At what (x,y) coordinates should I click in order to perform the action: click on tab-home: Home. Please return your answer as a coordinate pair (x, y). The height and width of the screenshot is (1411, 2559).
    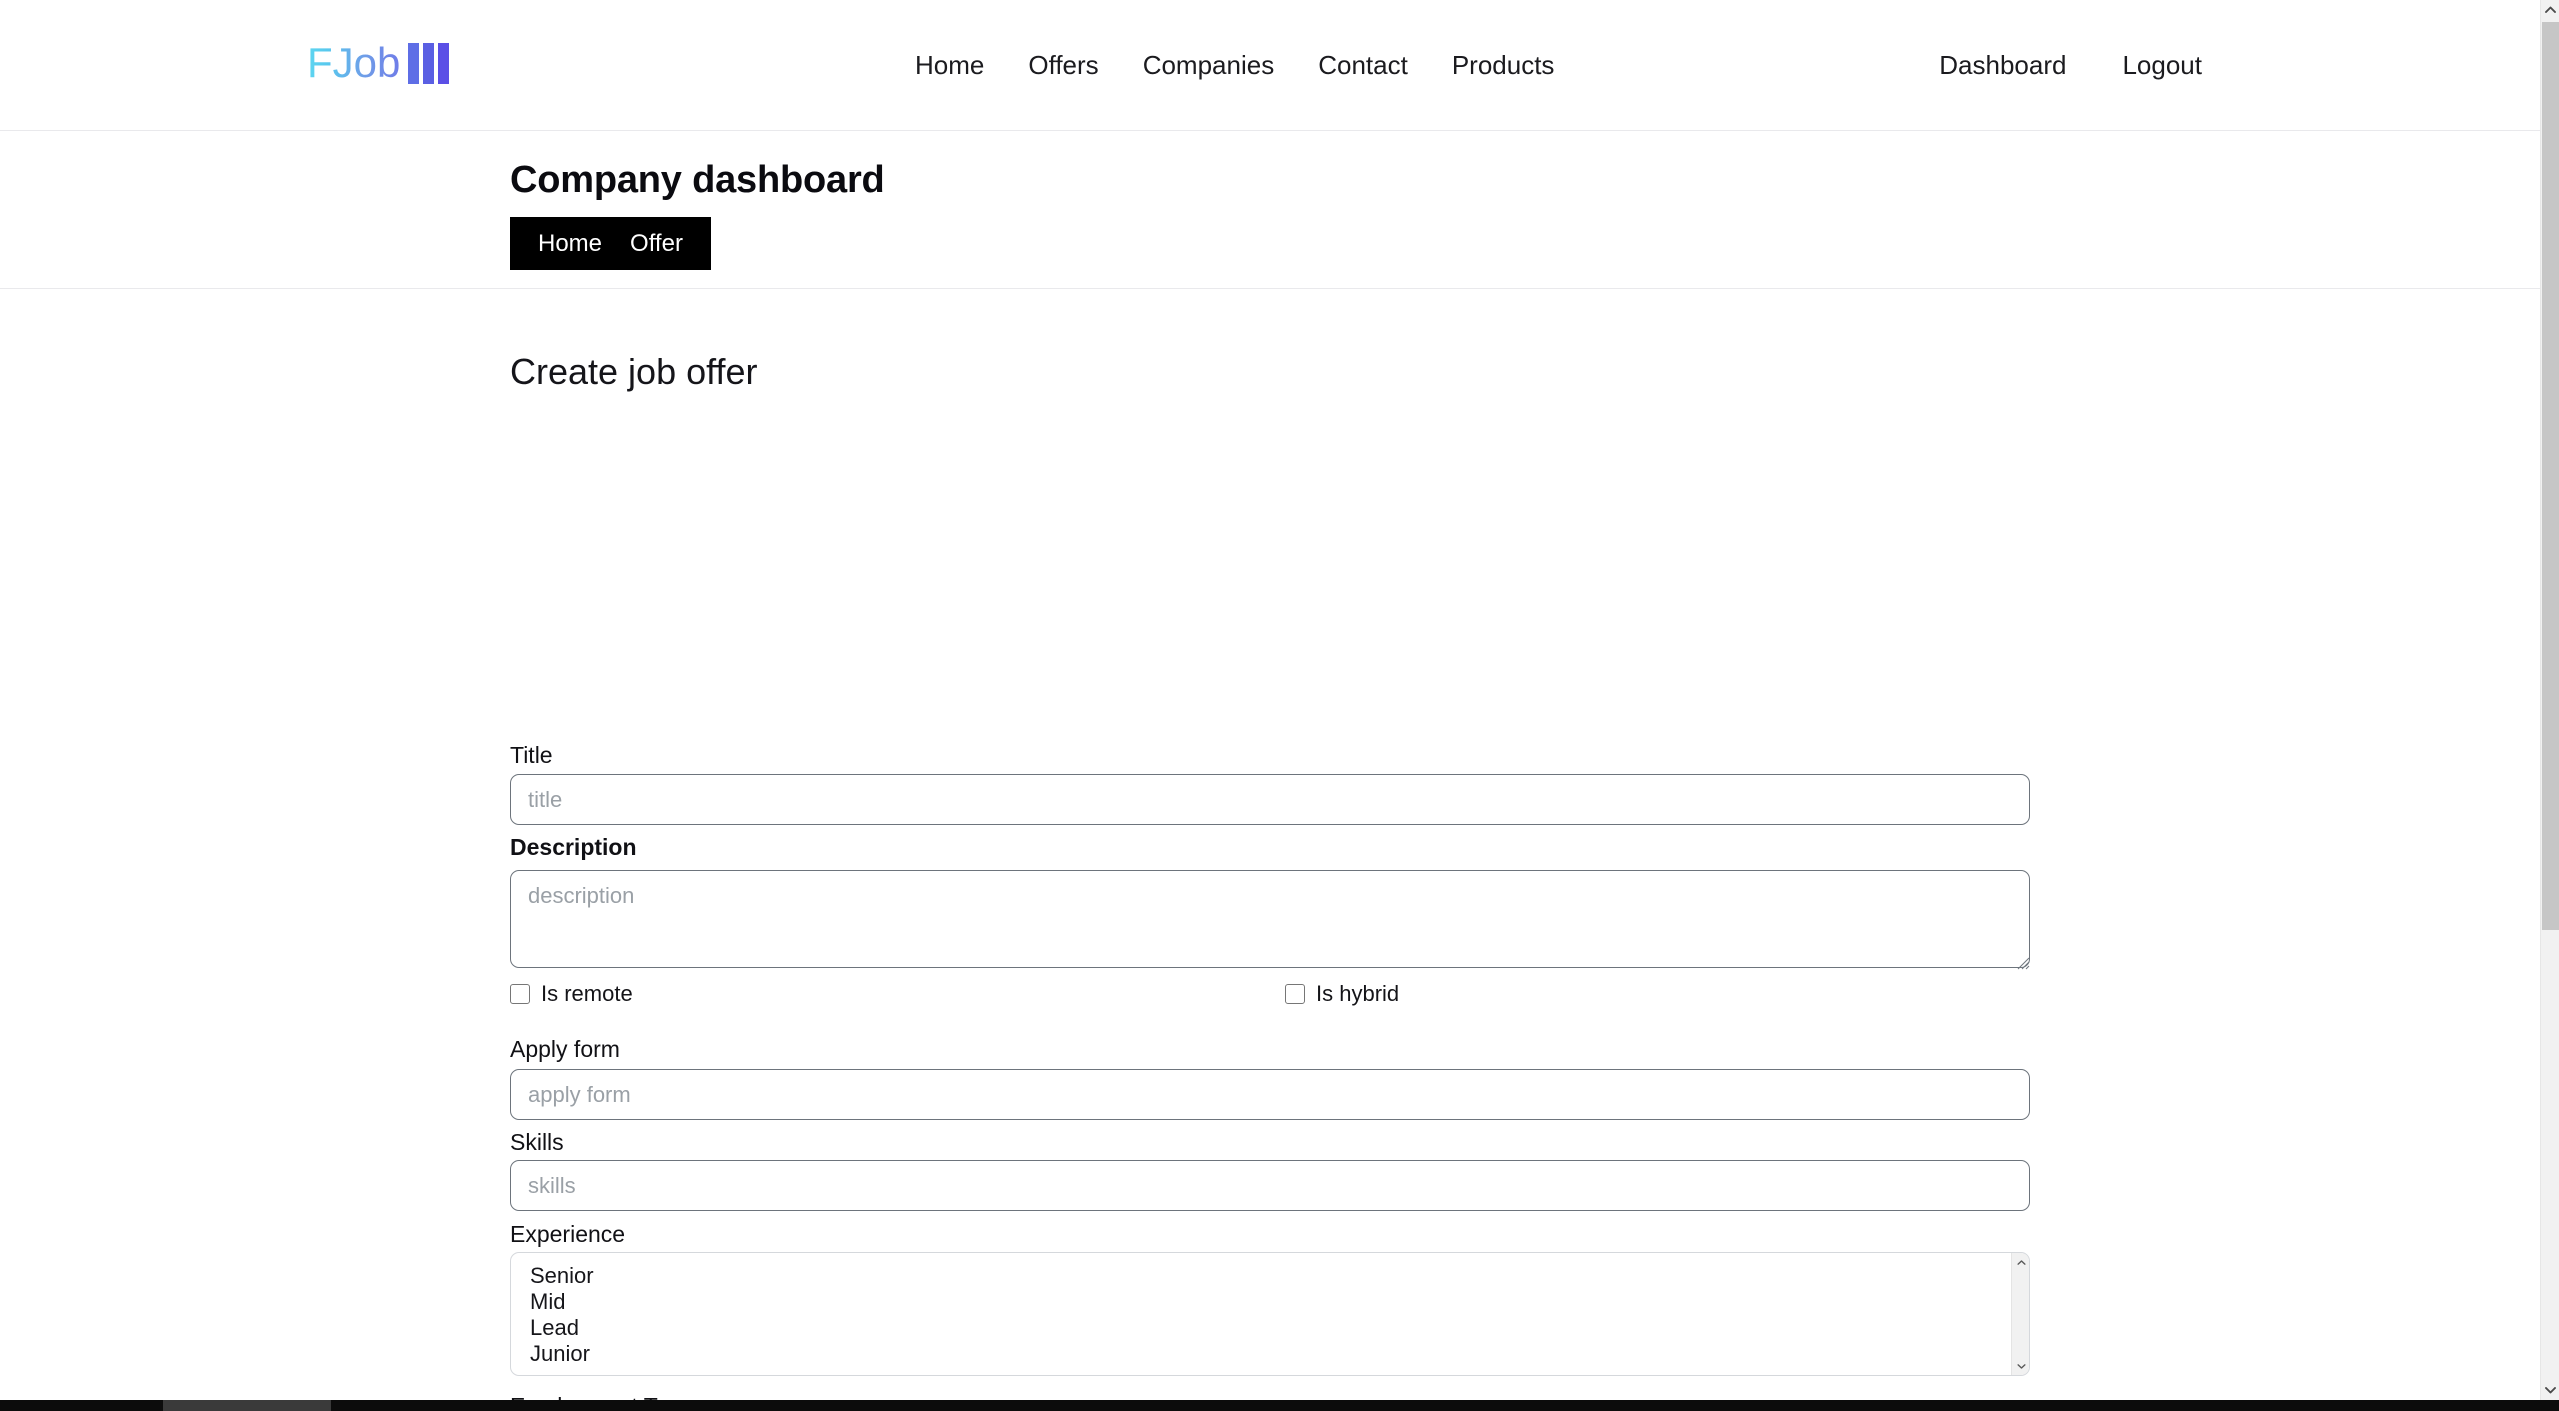
    Looking at the image, I should click on (570, 243).